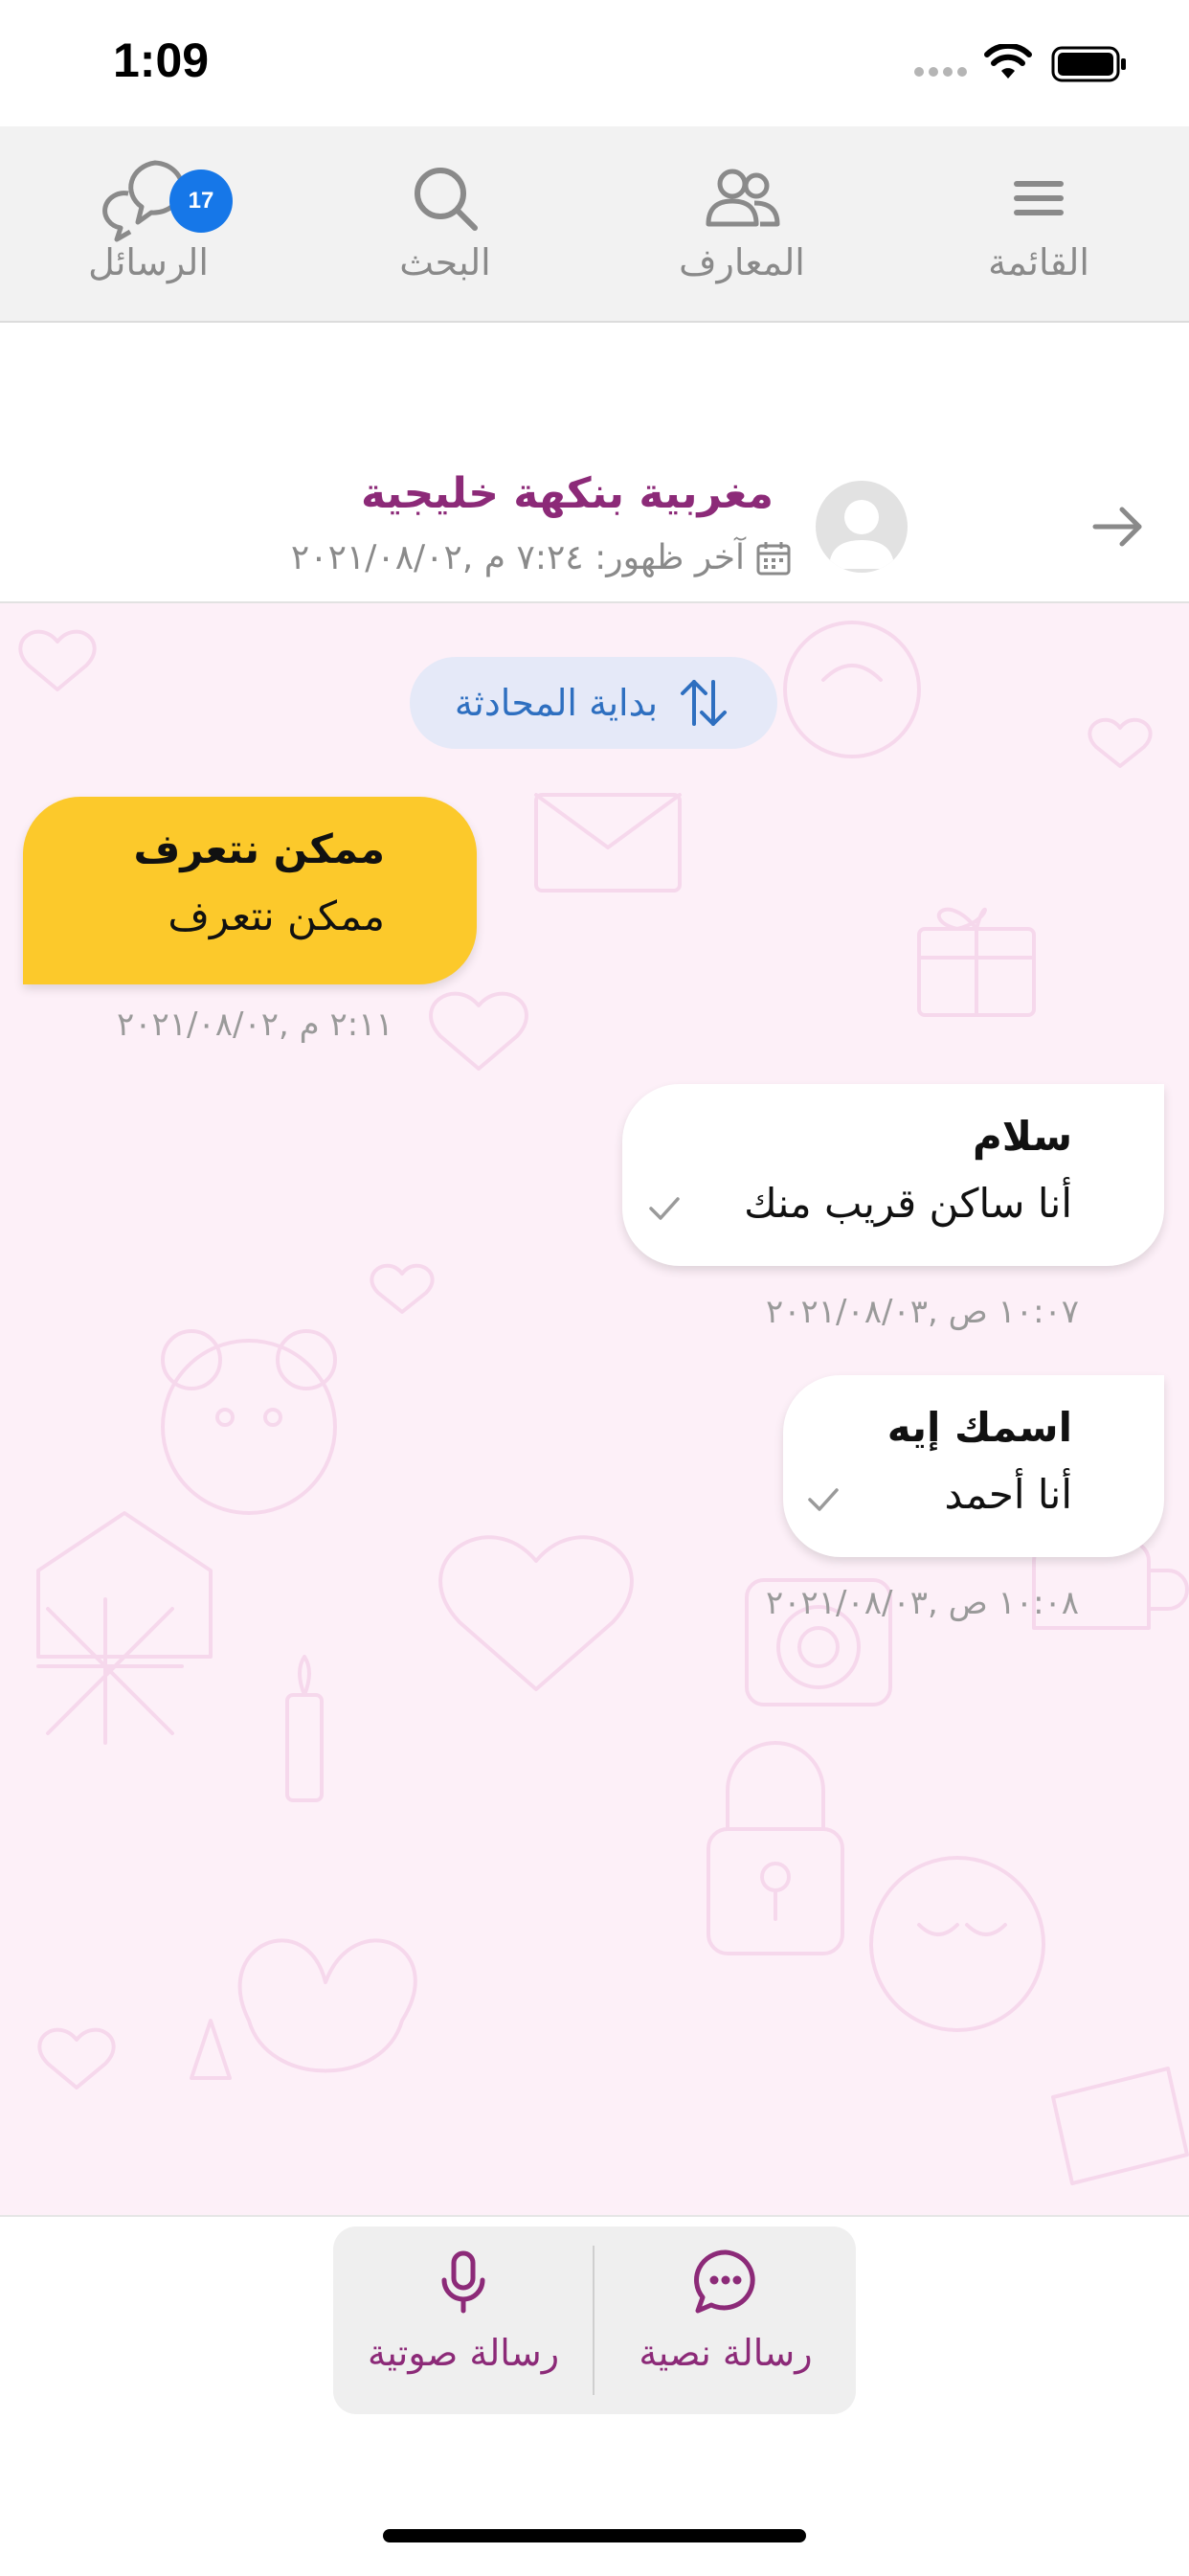 This screenshot has width=1189, height=2576. I want to click on last-seen-text: آخر ظهور: ٧:٢٤ م ,٢٠٢١/٠٨/٠٢, so click(517, 557).